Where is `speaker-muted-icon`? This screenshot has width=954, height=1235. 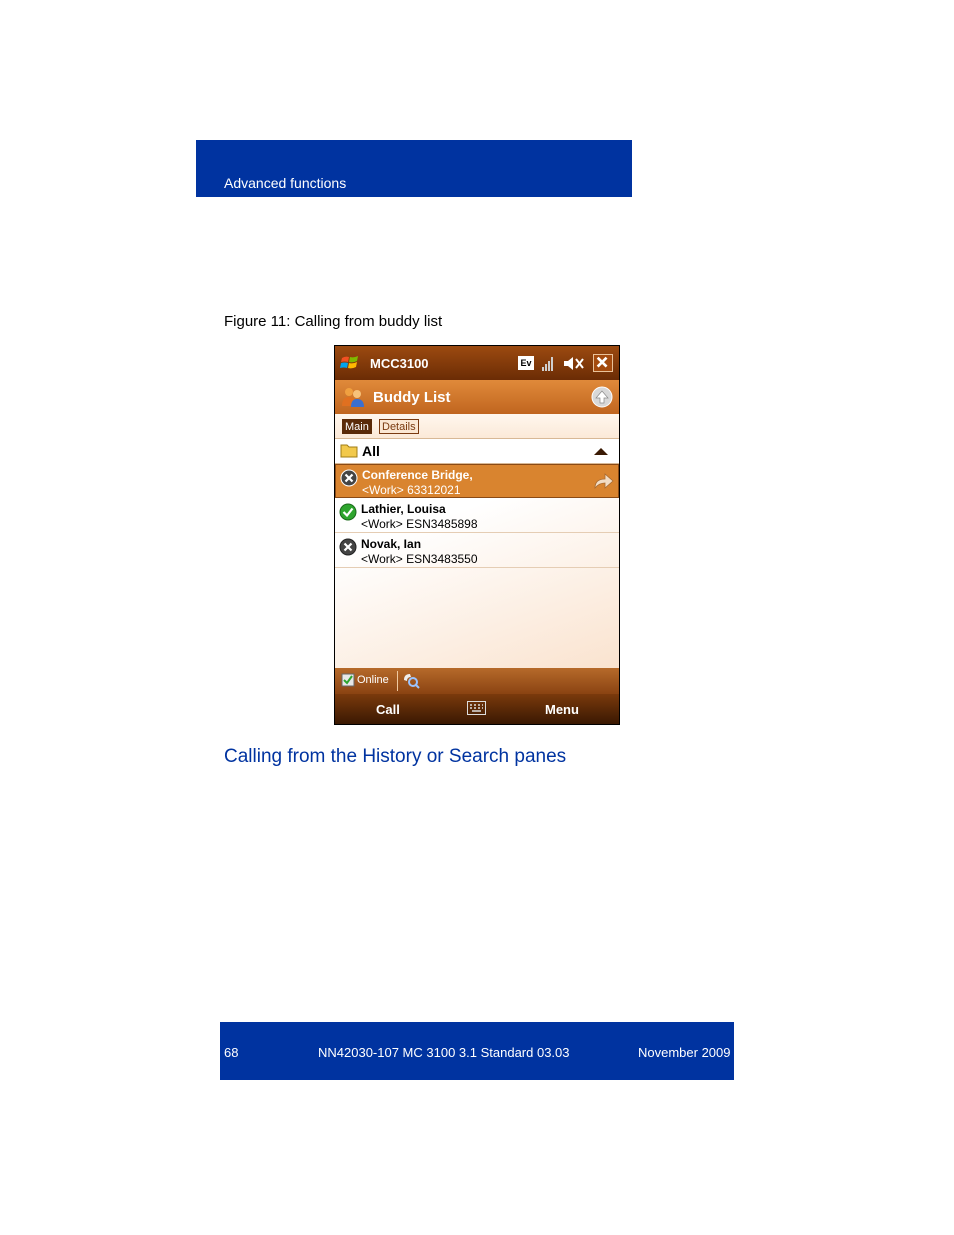 speaker-muted-icon is located at coordinates (574, 363).